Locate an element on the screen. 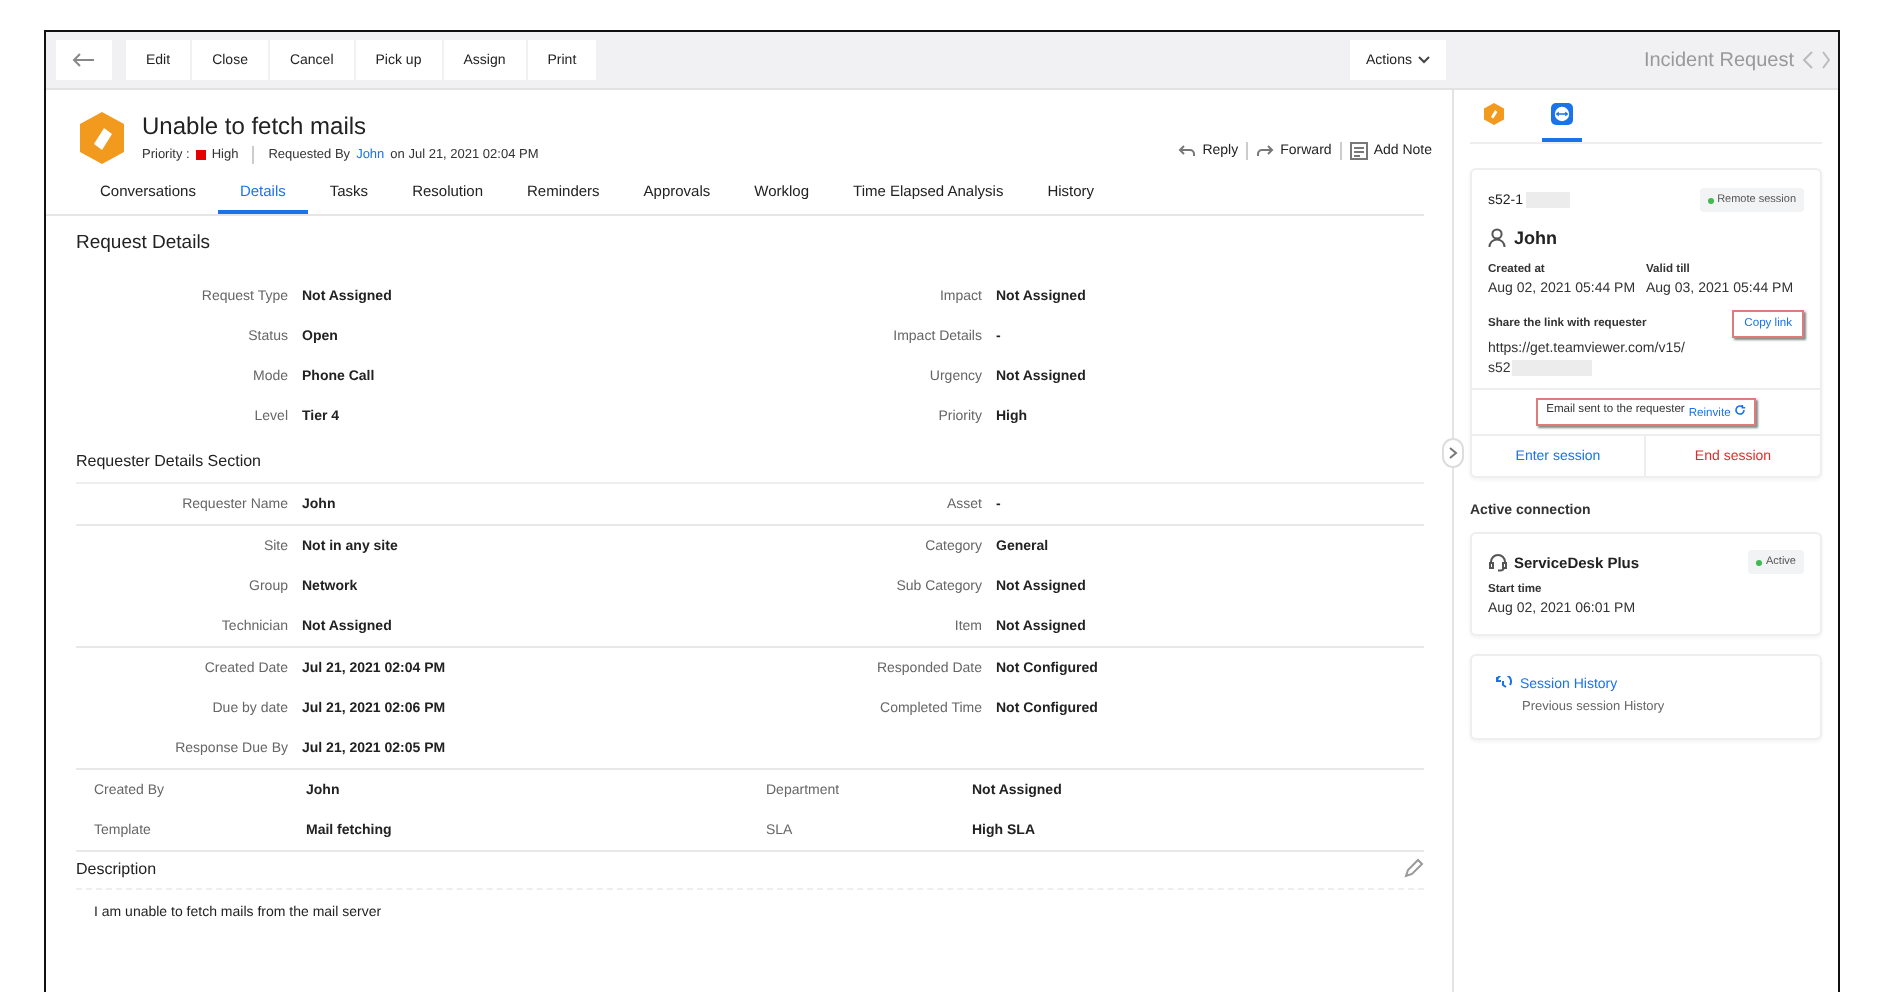 The height and width of the screenshot is (992, 1890). section-heading: Description is located at coordinates (116, 868).